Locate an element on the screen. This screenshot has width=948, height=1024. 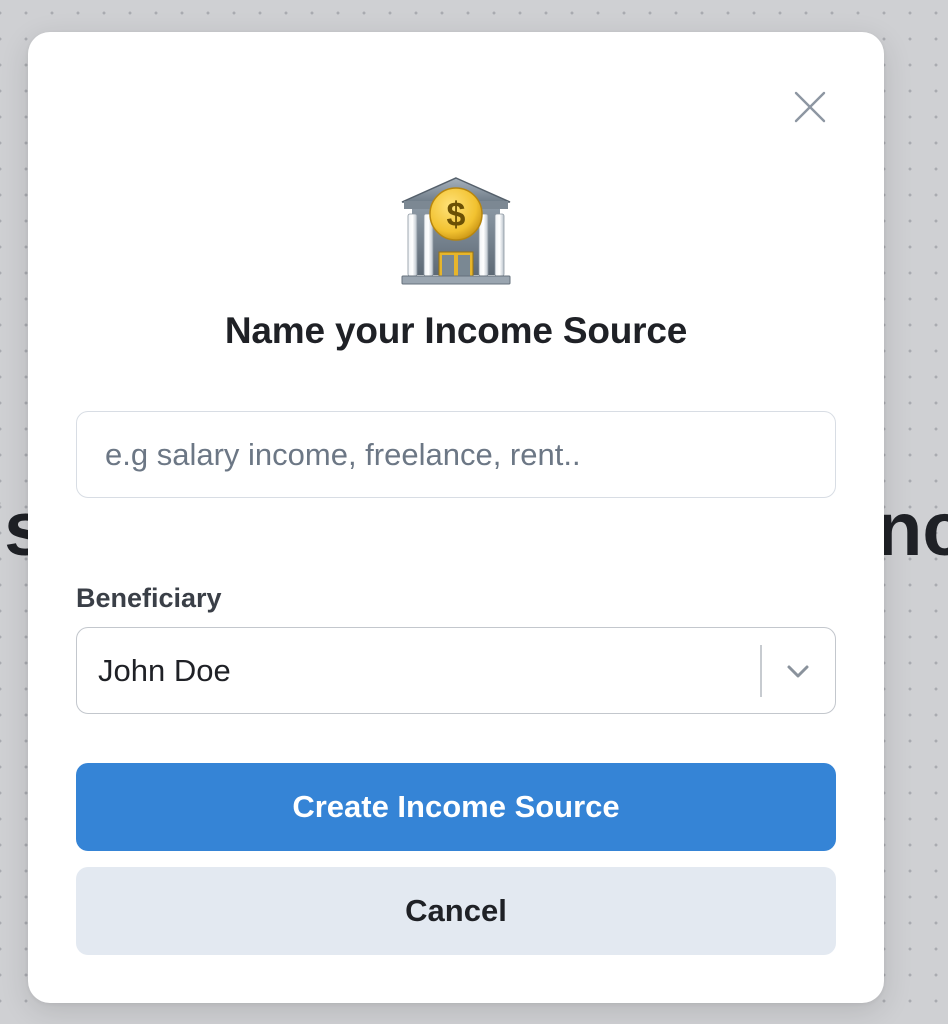
close-icon is located at coordinates (810, 107).